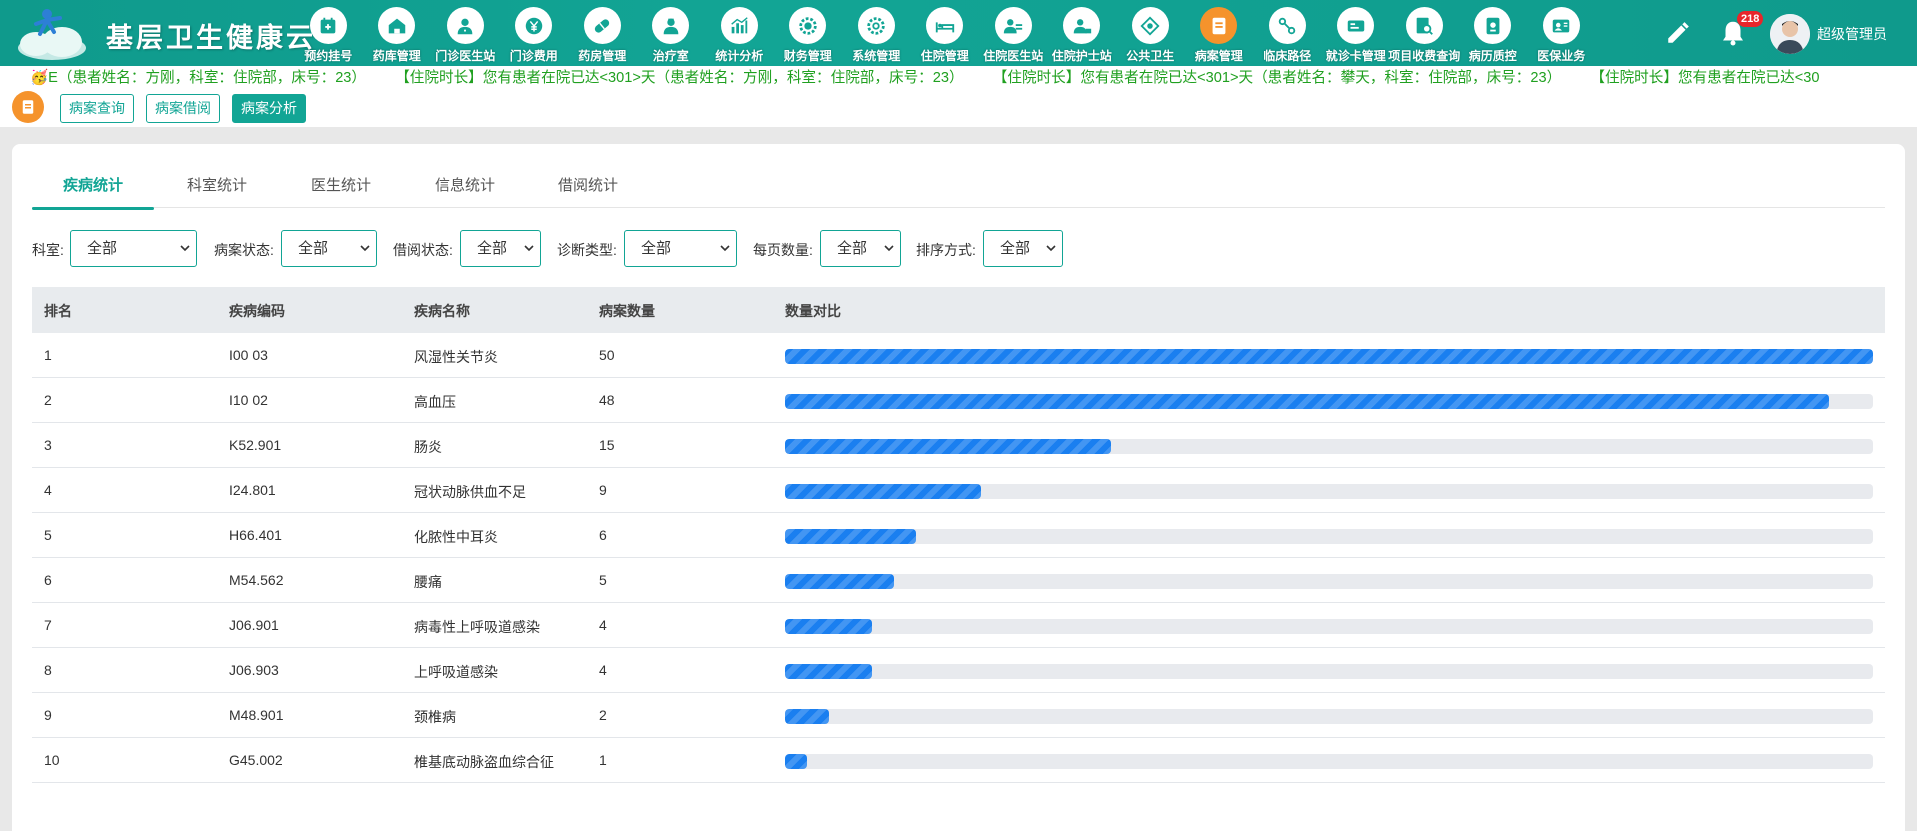 The image size is (1917, 831). Describe the element at coordinates (958, 715) in the screenshot. I see `table-row: 9 M48.901 颈椎病 2` at that location.